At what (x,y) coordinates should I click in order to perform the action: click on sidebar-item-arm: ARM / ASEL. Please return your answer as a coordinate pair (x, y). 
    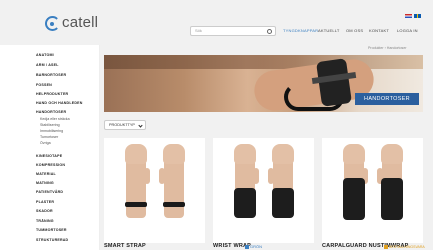
    Looking at the image, I should click on (47, 65).